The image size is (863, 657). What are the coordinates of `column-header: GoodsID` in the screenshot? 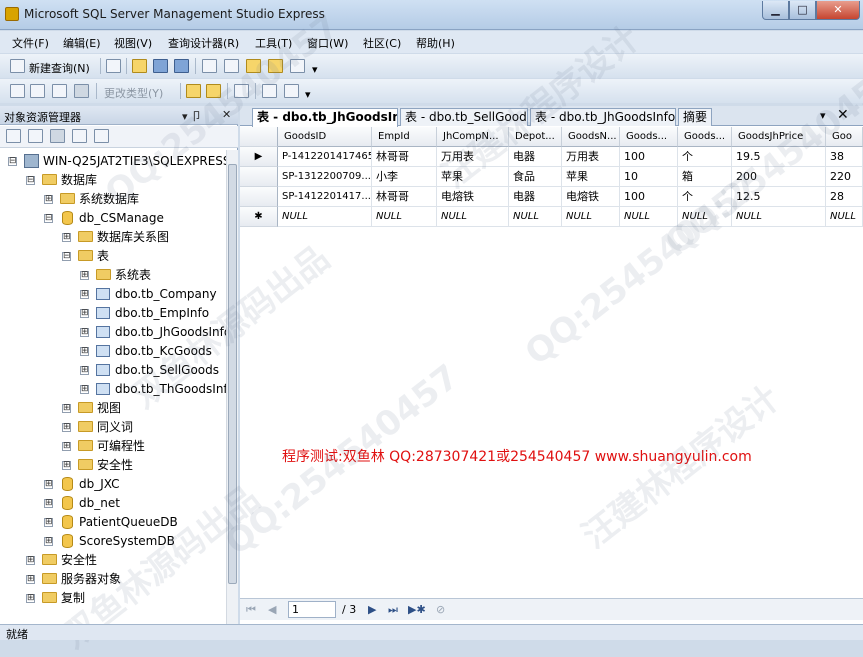 It's located at (325, 137).